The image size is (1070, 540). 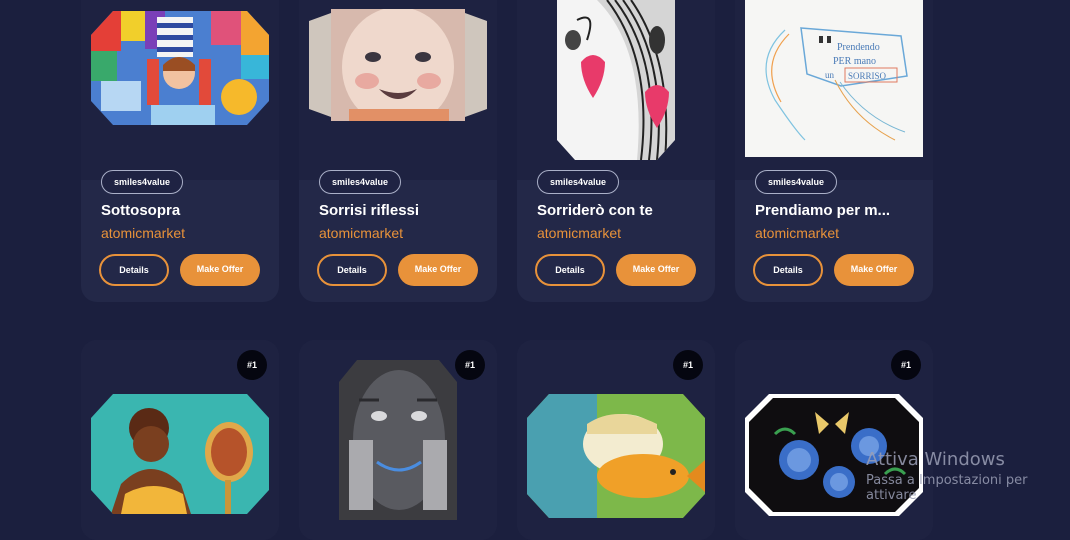 I want to click on art-text-prendendo: Prendendo, so click(x=858, y=47).